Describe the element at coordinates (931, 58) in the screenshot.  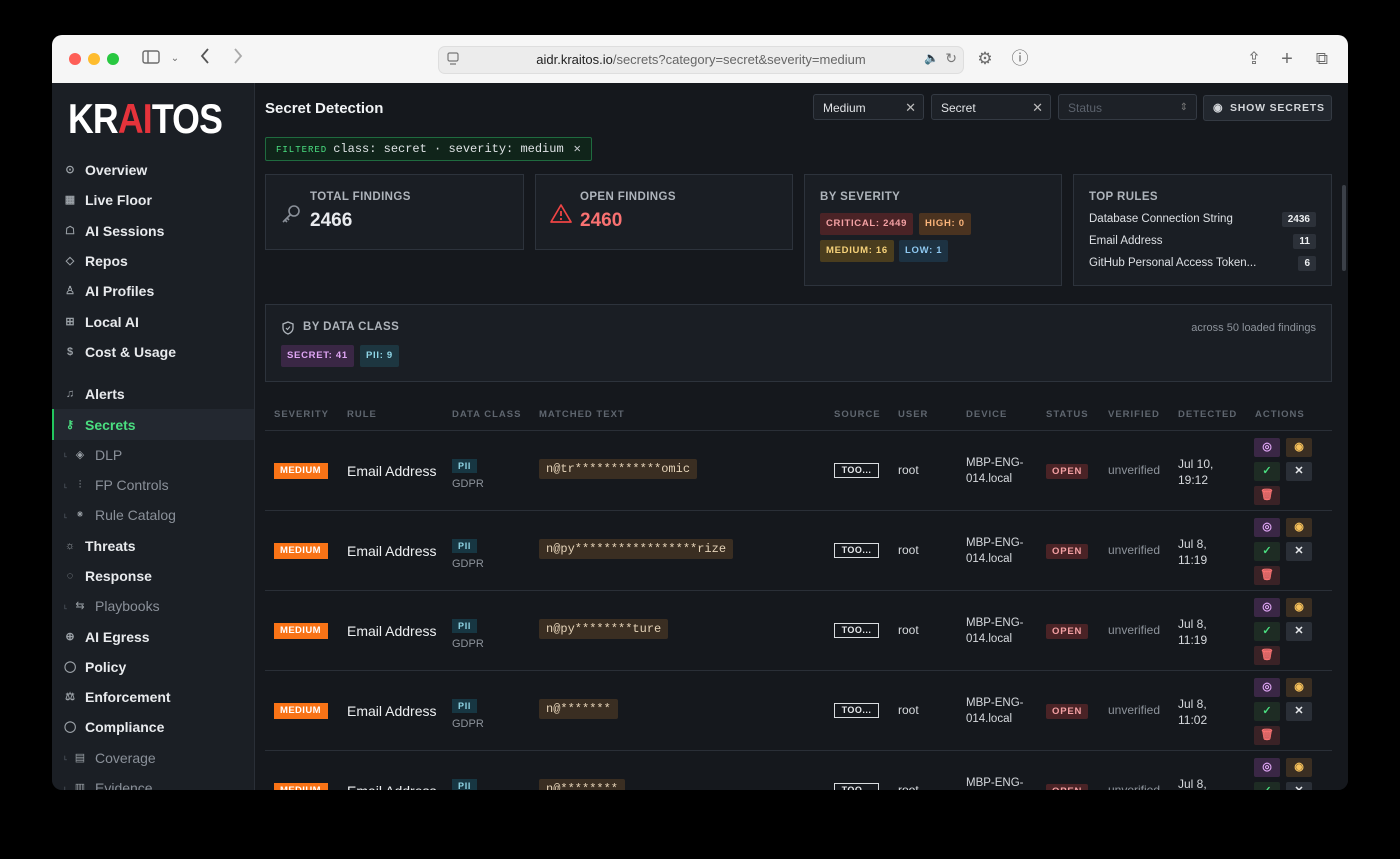
I see `audio-playing-icon: 🔈` at that location.